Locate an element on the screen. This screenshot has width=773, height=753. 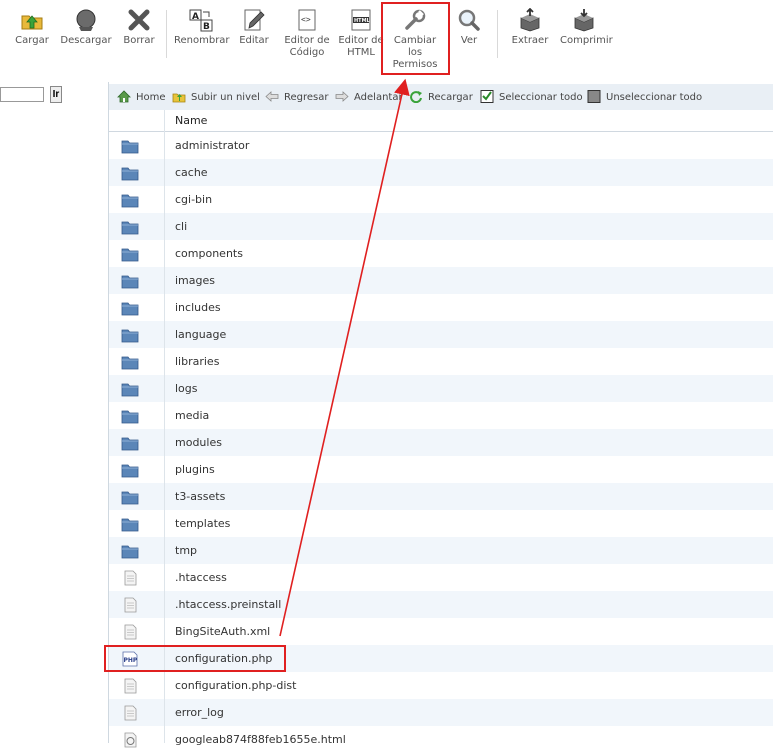
table-row: plugins is located at coordinates (441, 469).